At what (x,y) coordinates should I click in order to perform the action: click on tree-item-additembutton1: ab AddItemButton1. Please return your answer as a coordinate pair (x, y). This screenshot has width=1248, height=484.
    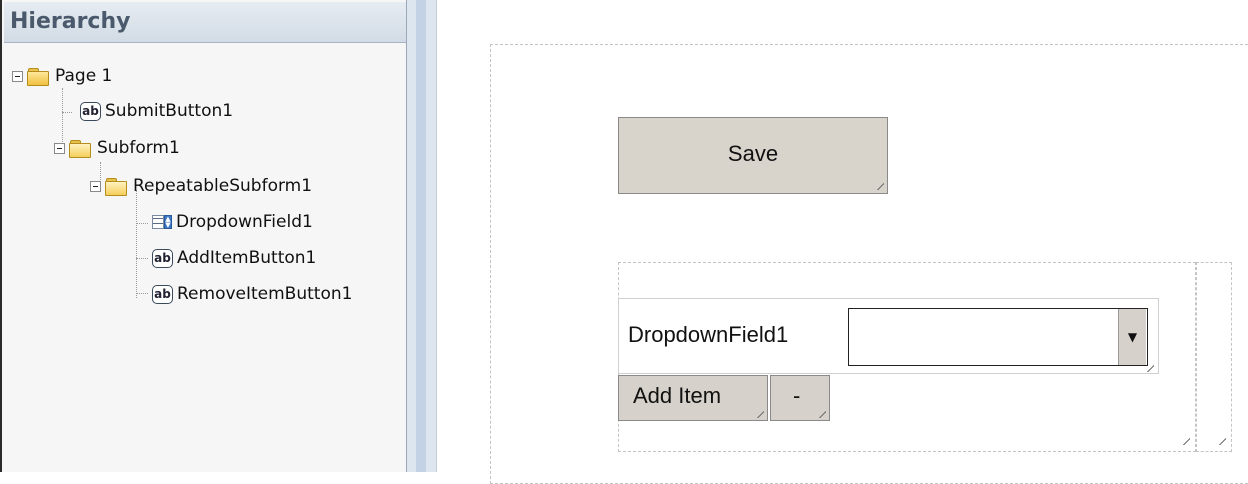
    Looking at the image, I should click on (234, 258).